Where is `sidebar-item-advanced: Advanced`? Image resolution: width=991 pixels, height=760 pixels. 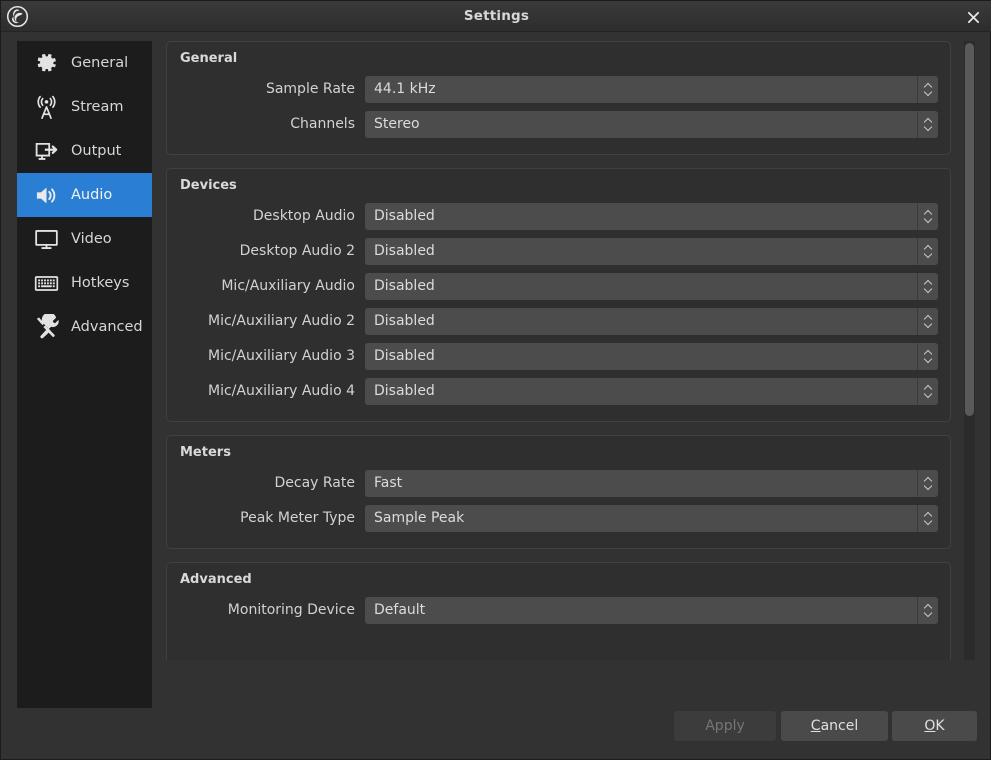
sidebar-item-advanced: Advanced is located at coordinates (84, 327).